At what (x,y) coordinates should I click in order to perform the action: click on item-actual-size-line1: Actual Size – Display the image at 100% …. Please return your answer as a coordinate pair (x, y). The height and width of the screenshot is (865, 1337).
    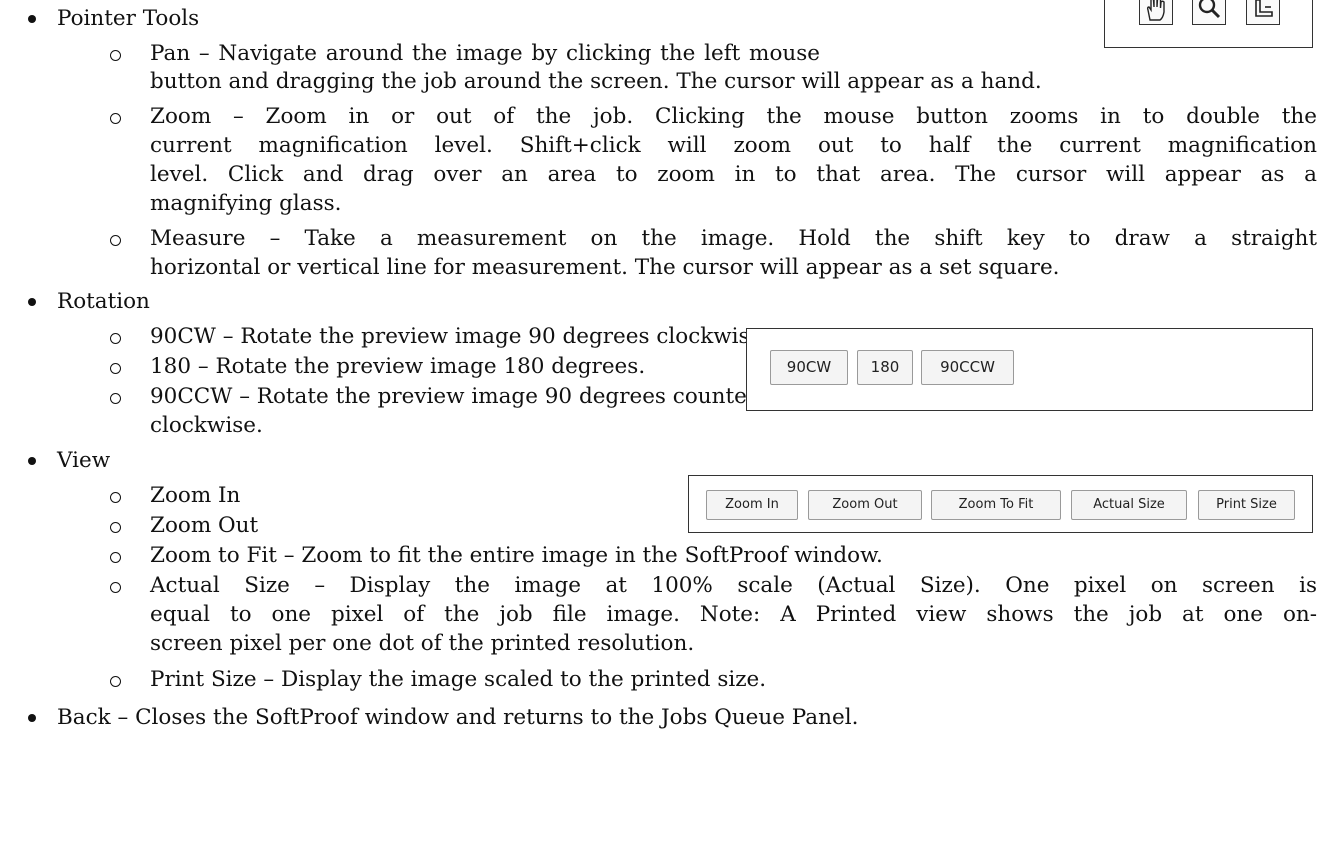
    Looking at the image, I should click on (733, 585).